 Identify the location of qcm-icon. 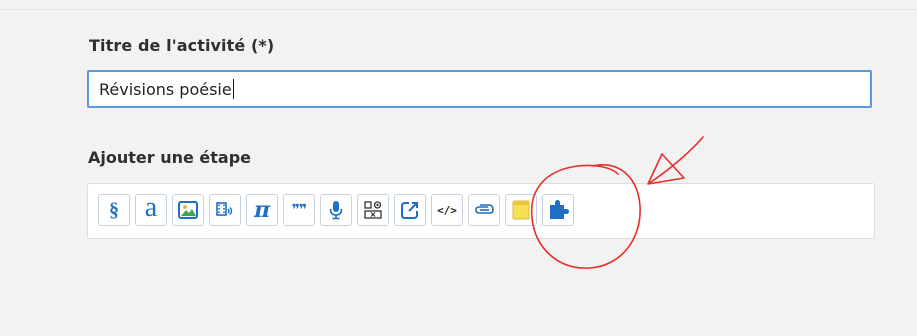
(373, 210).